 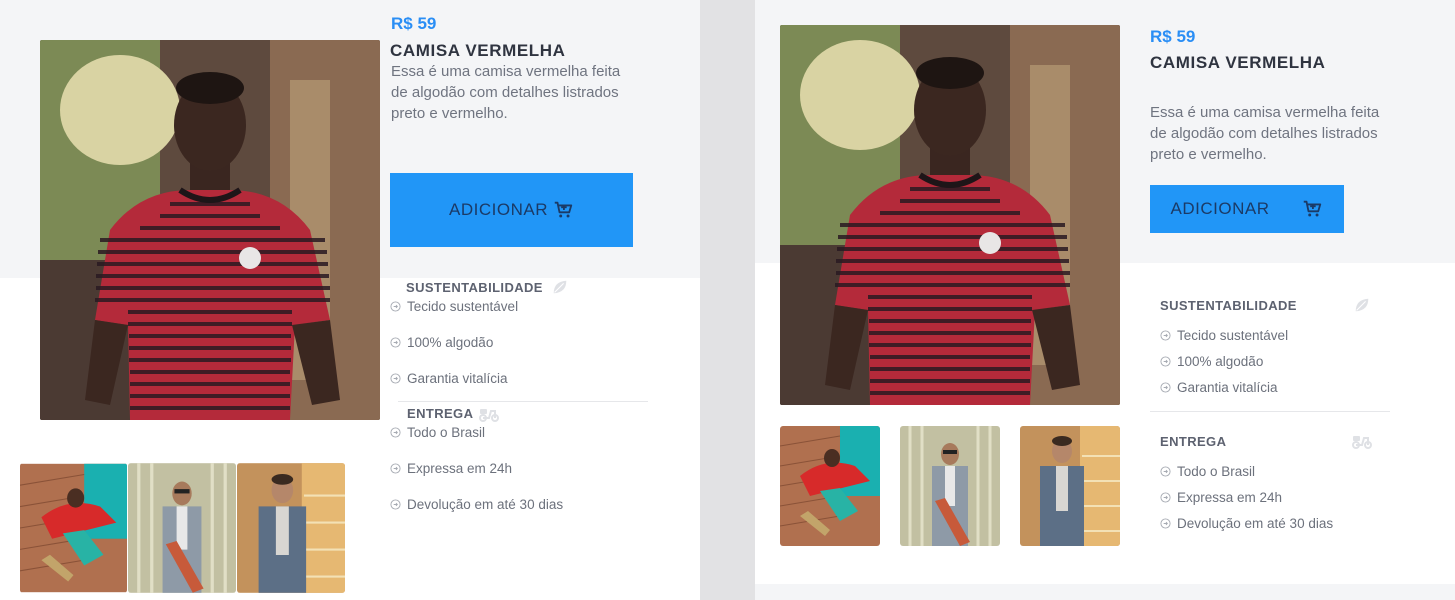 I want to click on bottom-background-band, so click(x=1105, y=592).